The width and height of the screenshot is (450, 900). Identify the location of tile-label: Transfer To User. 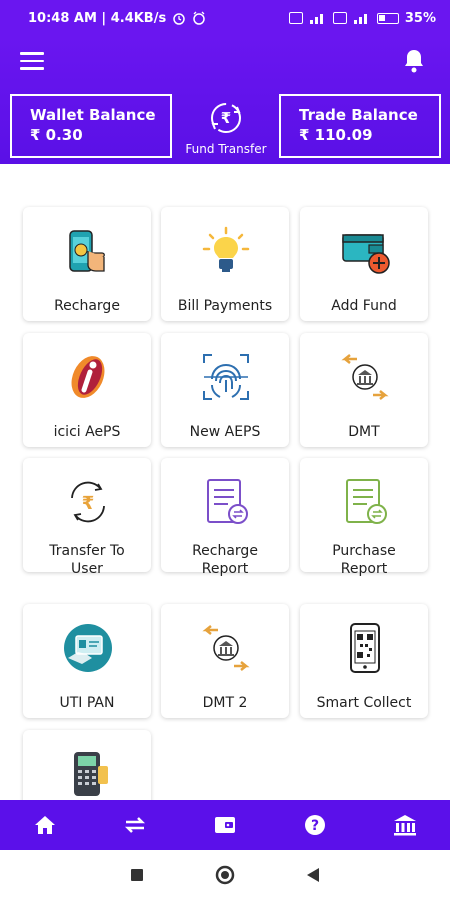
(87, 560).